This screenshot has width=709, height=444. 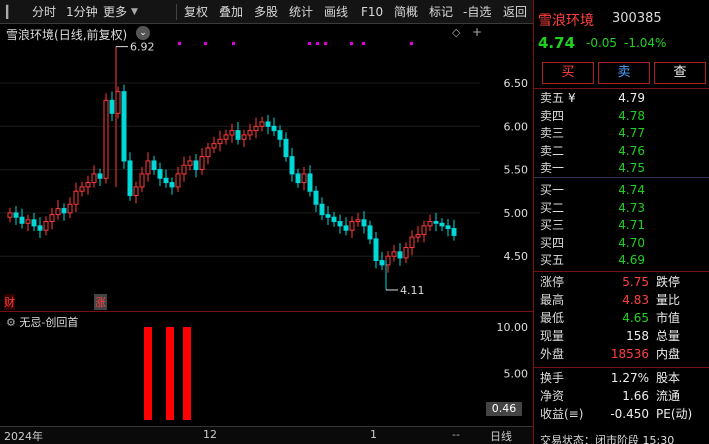 I want to click on y-tick-label: 6.50, so click(x=516, y=83).